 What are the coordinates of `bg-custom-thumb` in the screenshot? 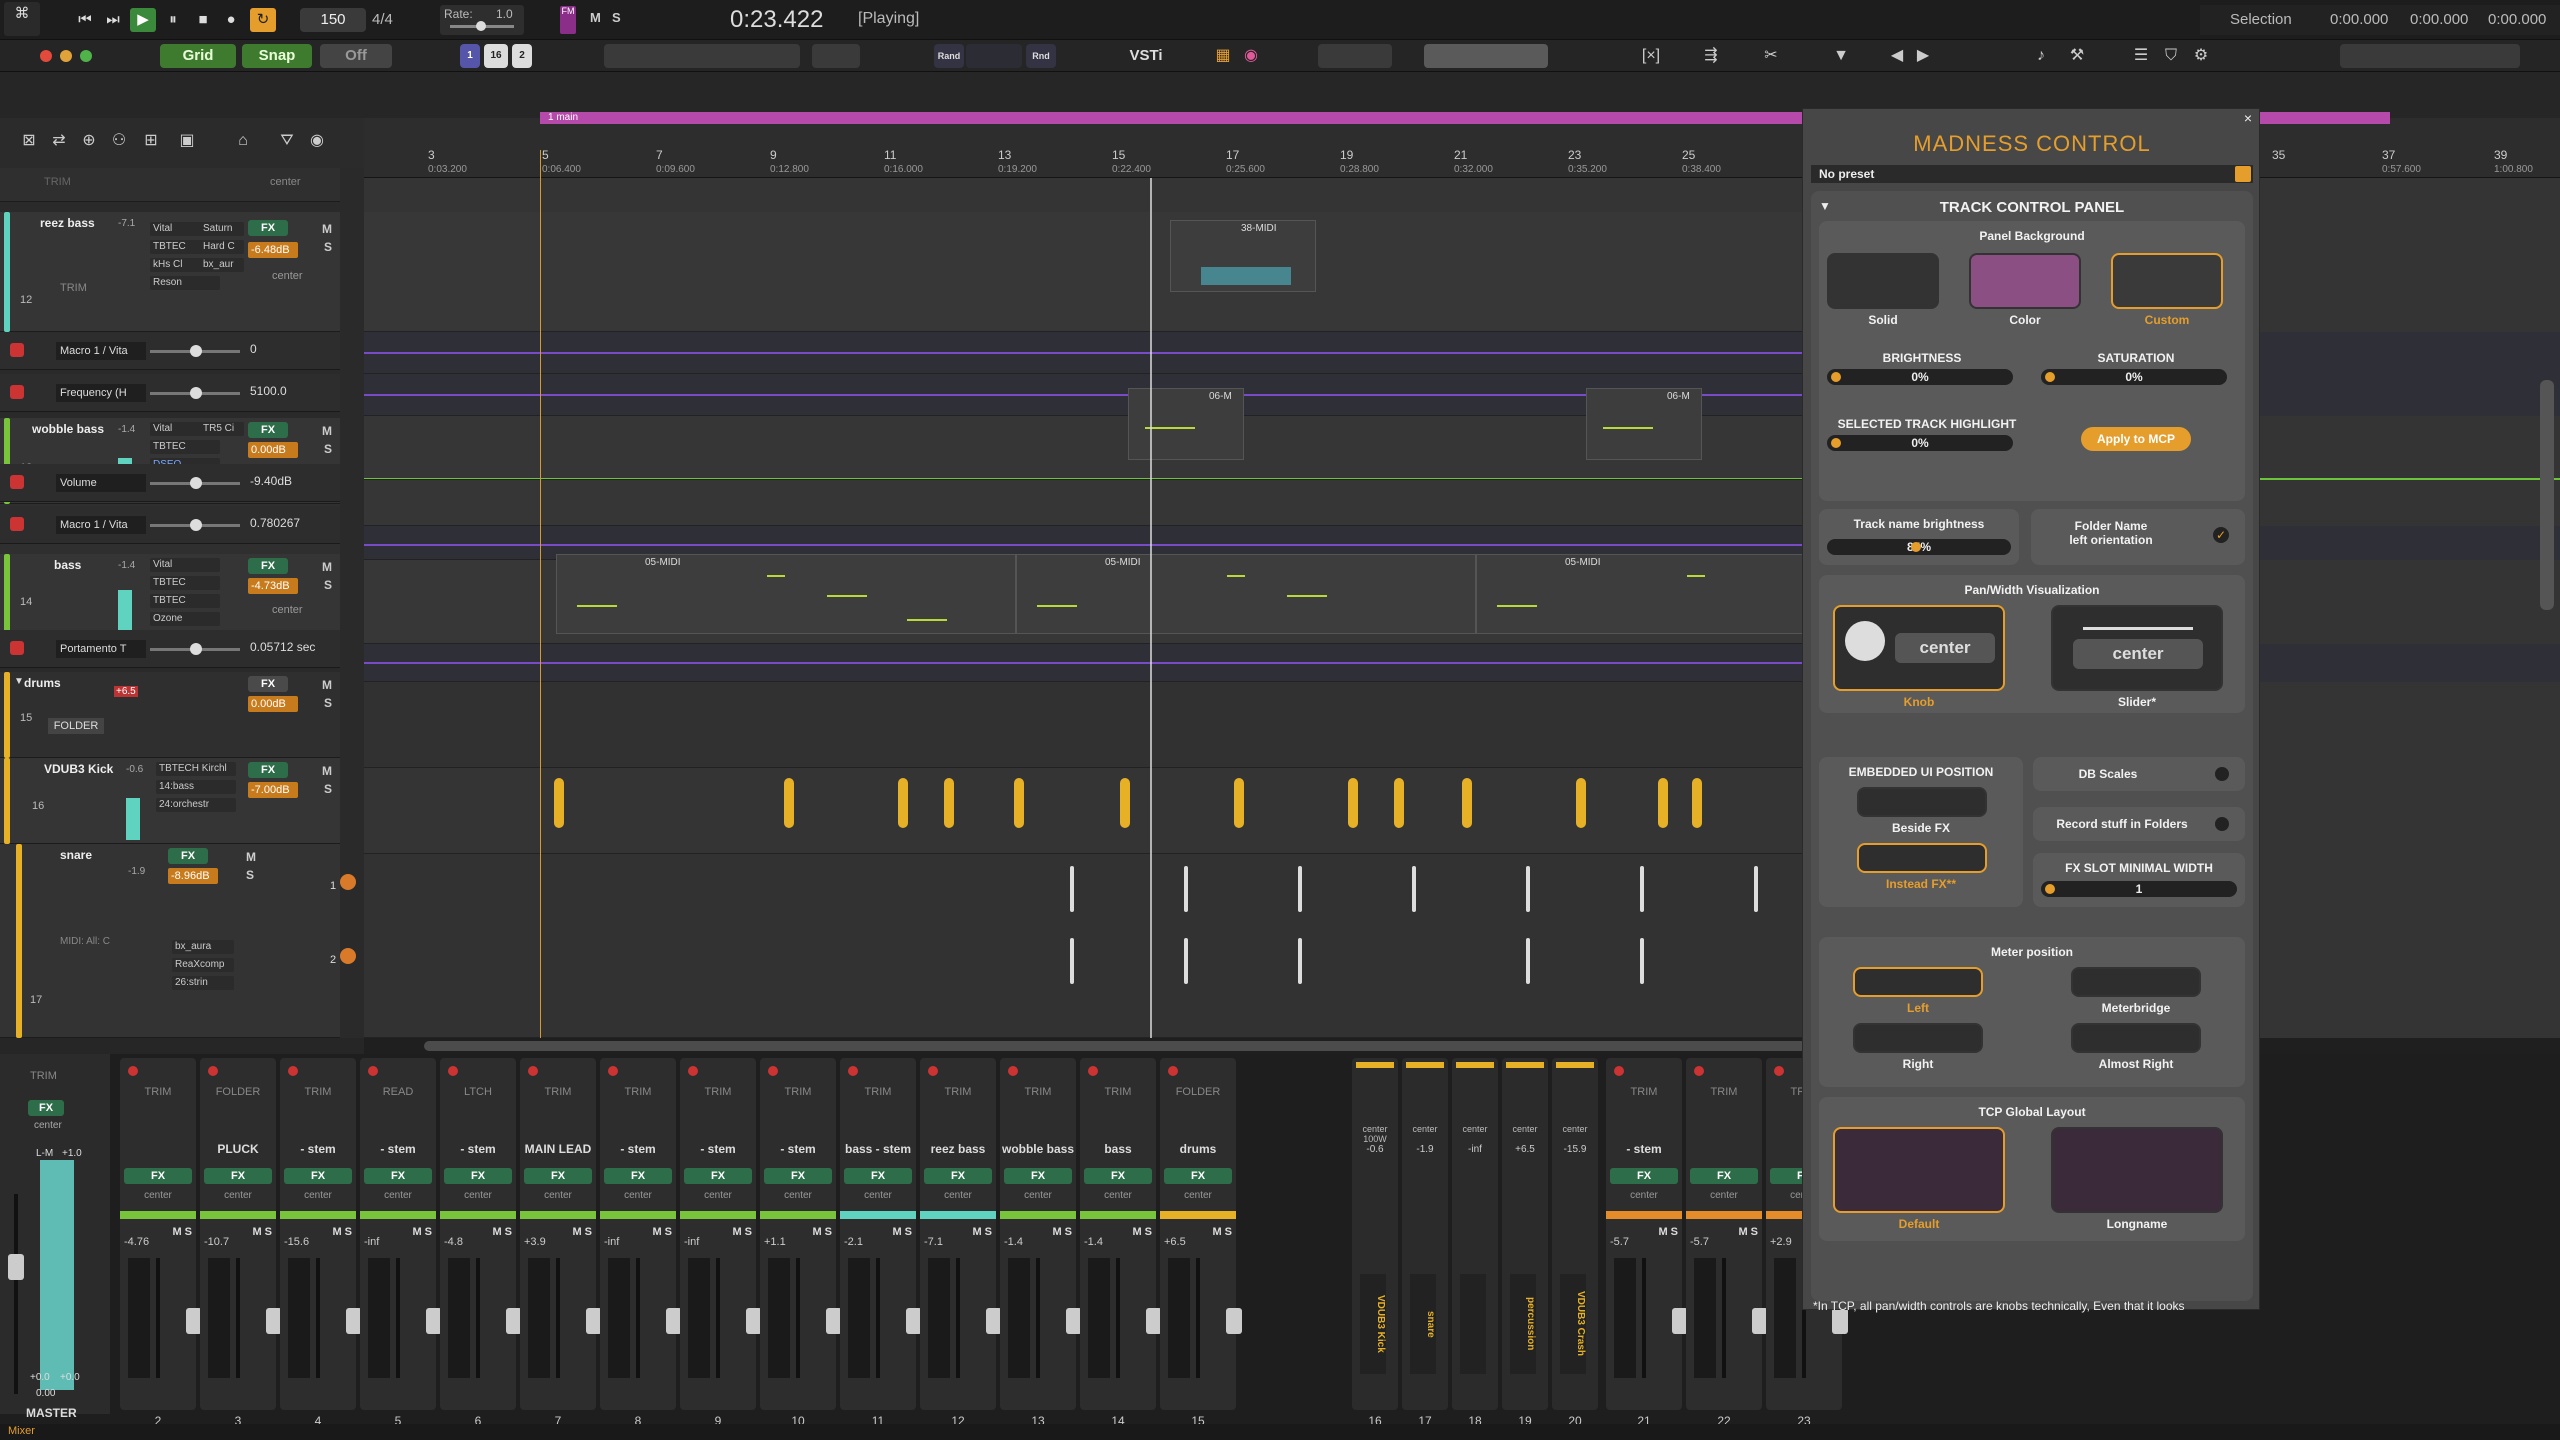 It's located at (2167, 281).